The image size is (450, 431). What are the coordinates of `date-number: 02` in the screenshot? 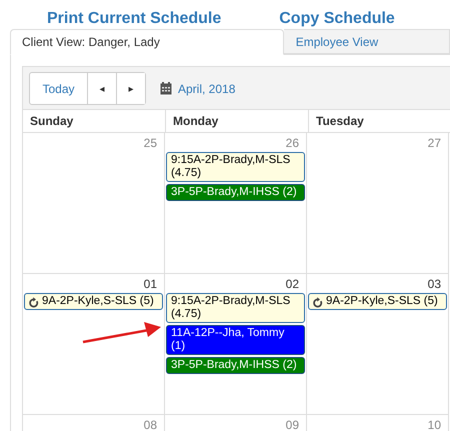 It's located at (292, 284).